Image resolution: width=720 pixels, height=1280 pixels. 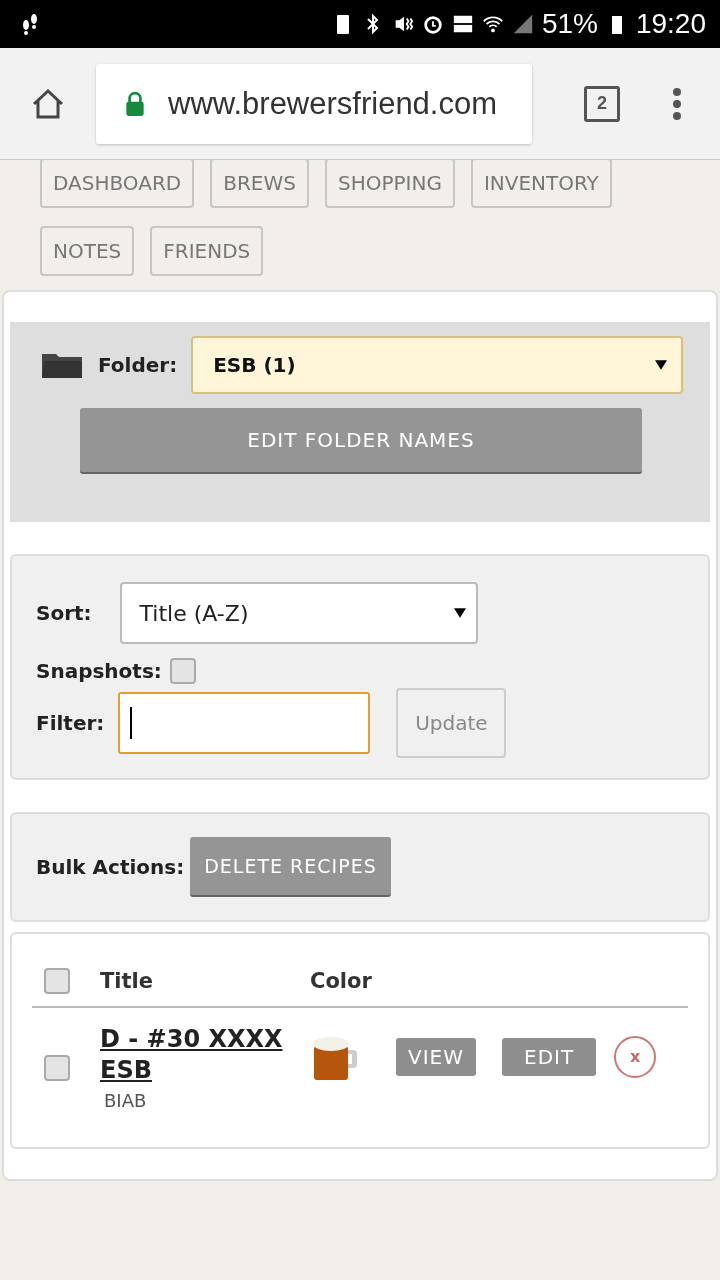 I want to click on battery-percent: 51%, so click(x=569, y=24).